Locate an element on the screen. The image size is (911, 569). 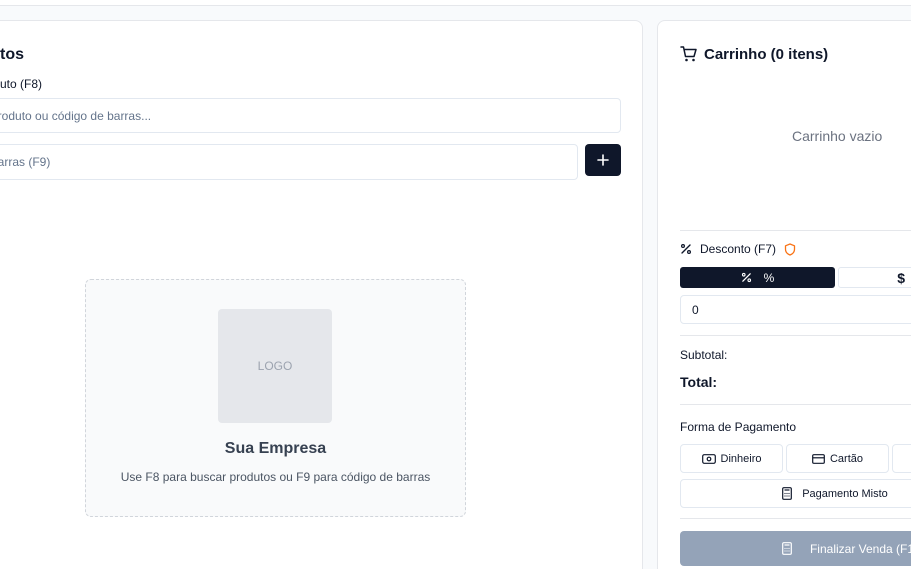
plus-icon is located at coordinates (603, 160).